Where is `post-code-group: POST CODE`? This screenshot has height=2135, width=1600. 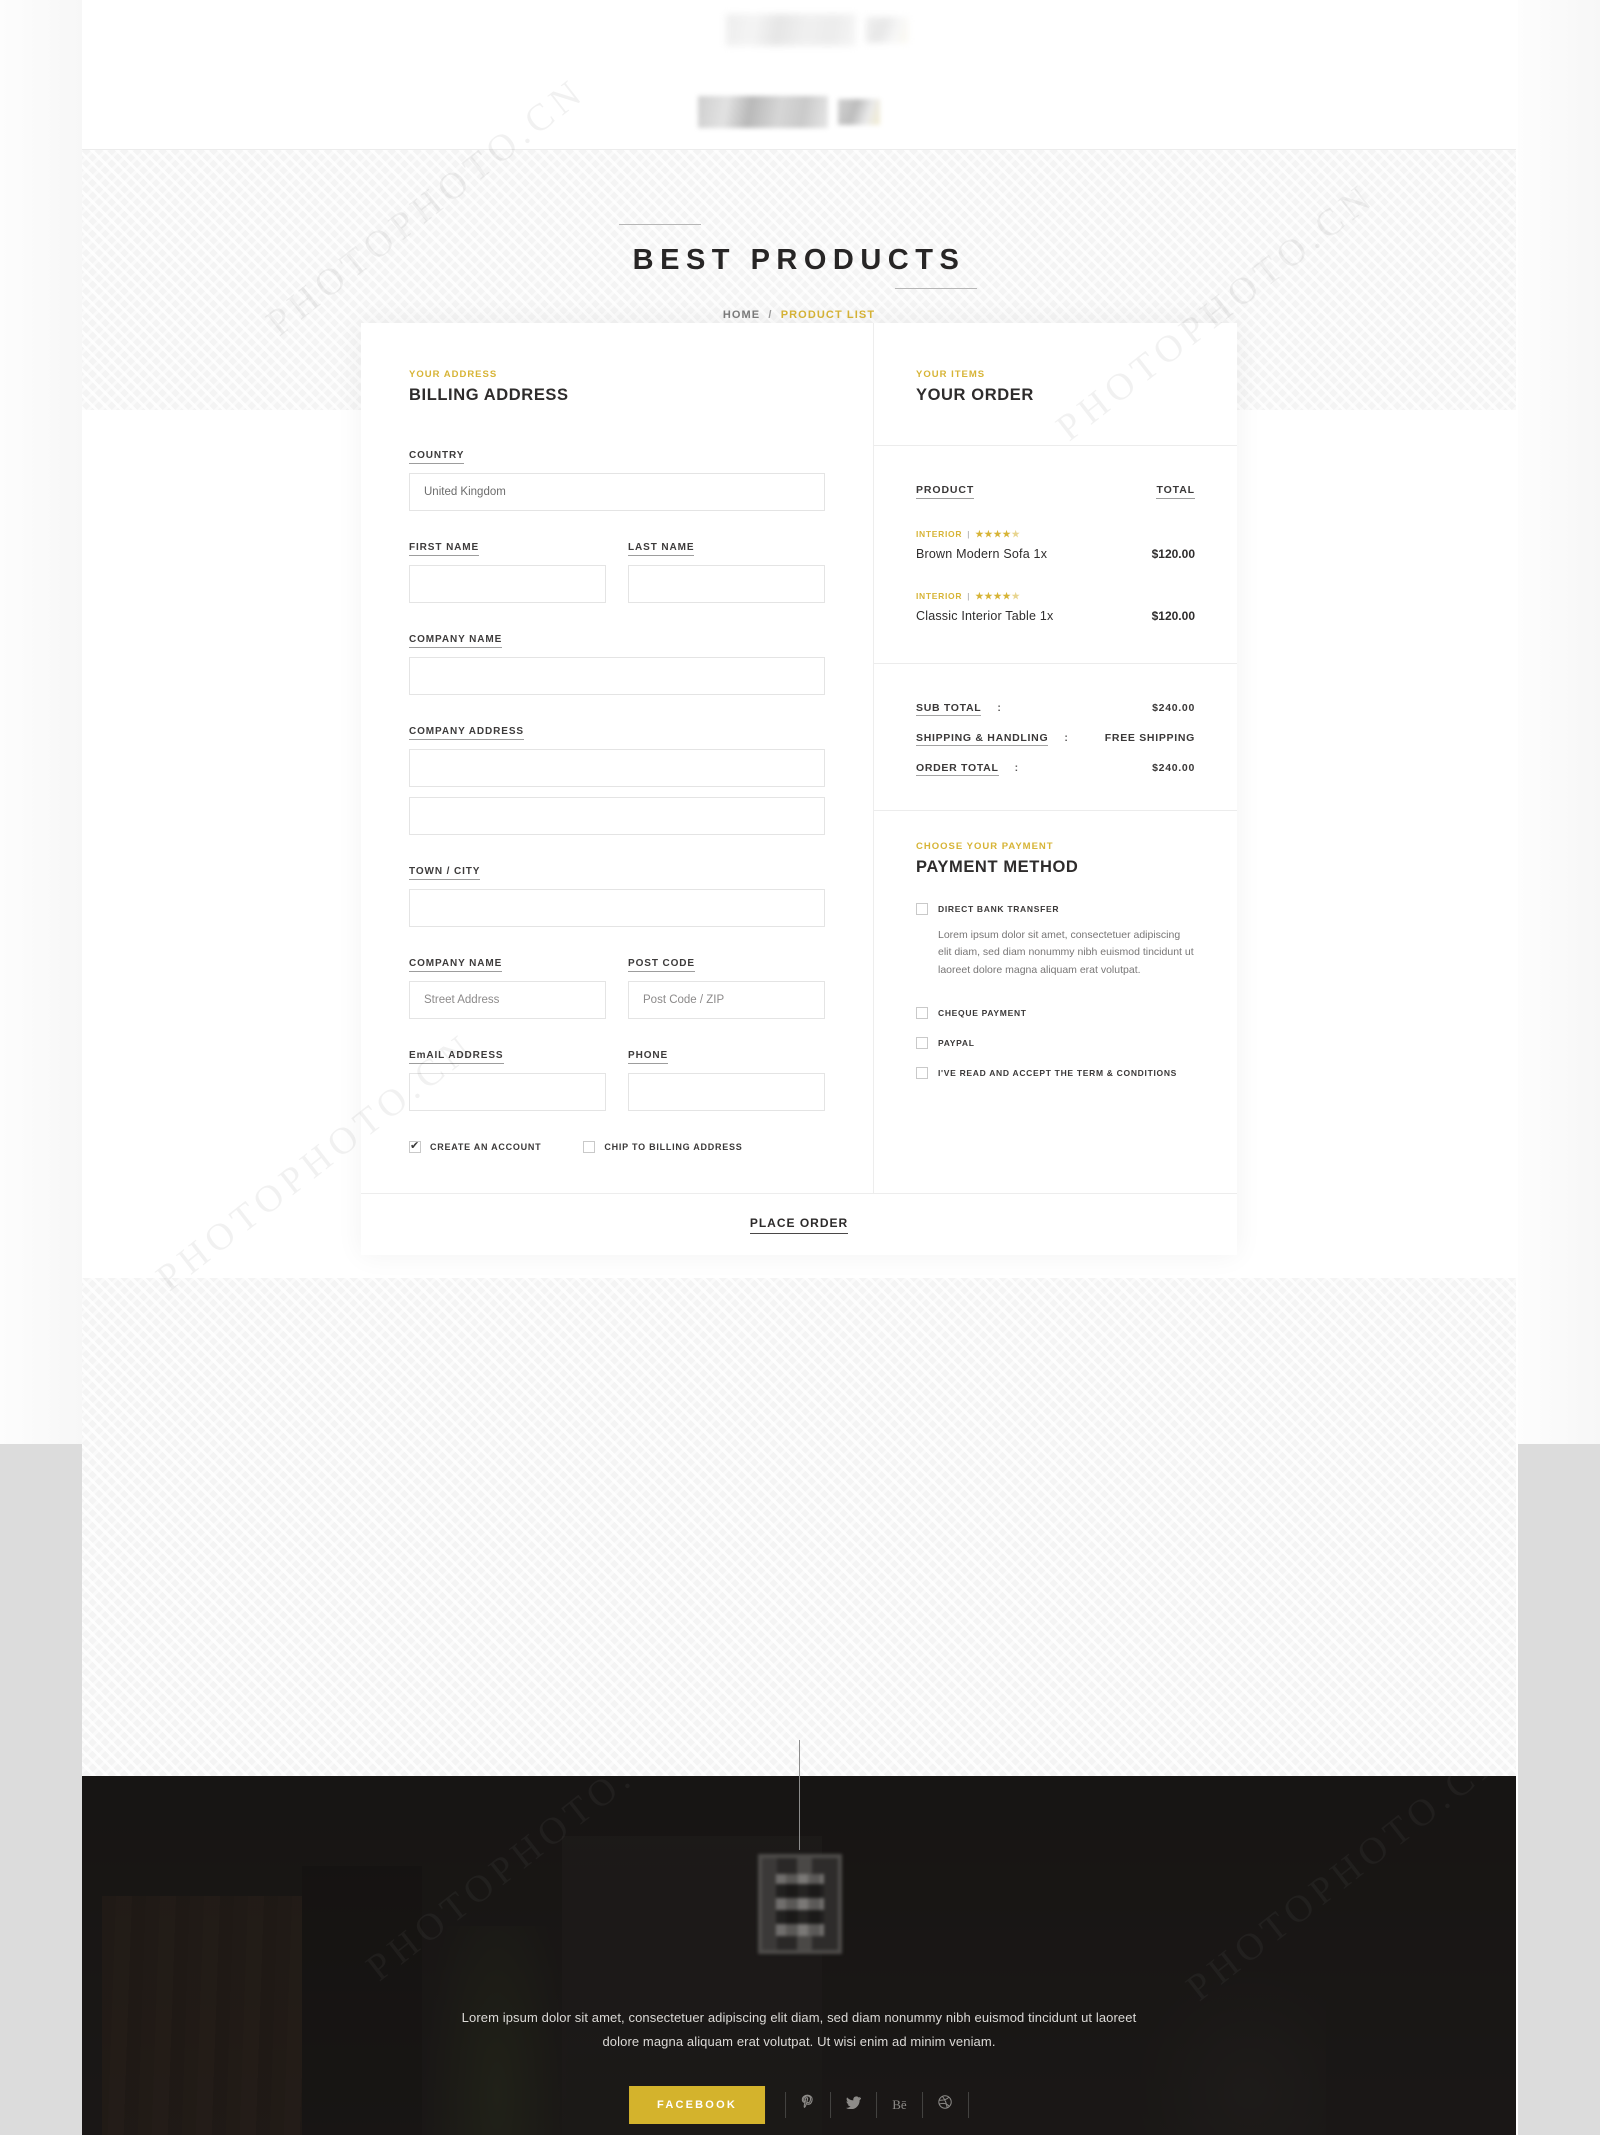 post-code-group: POST CODE is located at coordinates (726, 986).